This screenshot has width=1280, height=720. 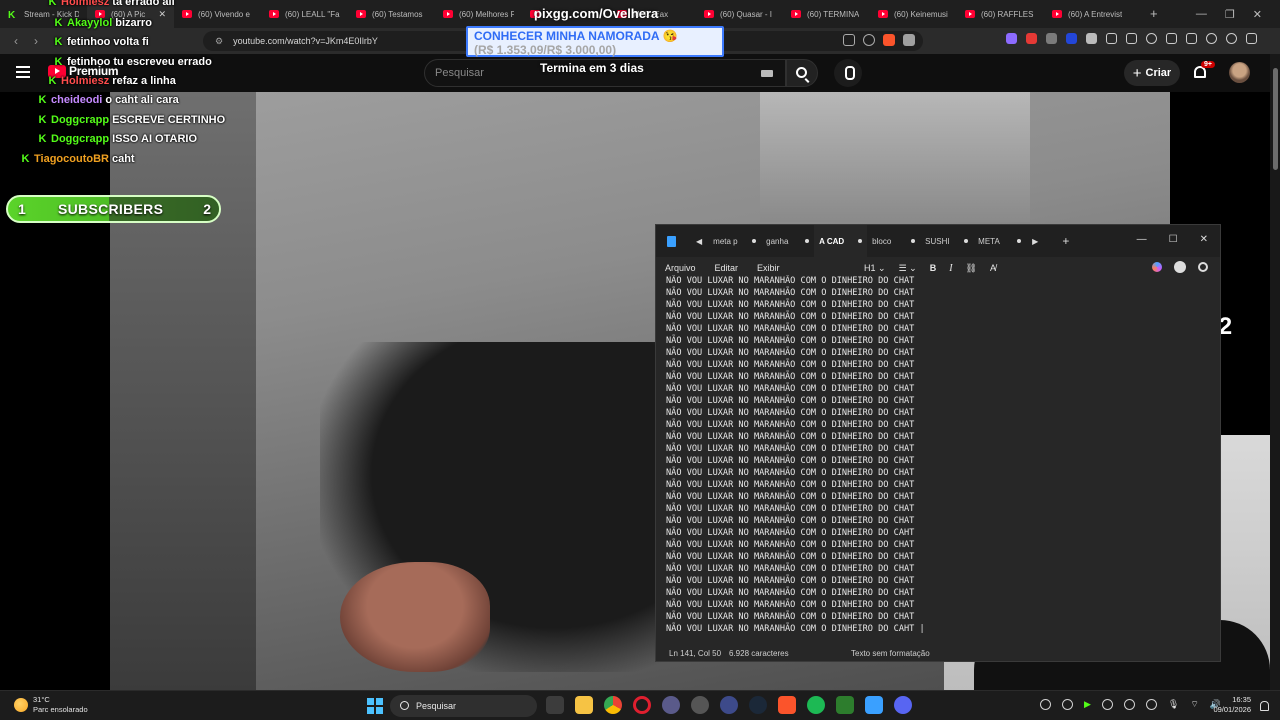 I want to click on browser-tab: (60) Melhores F, so click(x=478, y=14).